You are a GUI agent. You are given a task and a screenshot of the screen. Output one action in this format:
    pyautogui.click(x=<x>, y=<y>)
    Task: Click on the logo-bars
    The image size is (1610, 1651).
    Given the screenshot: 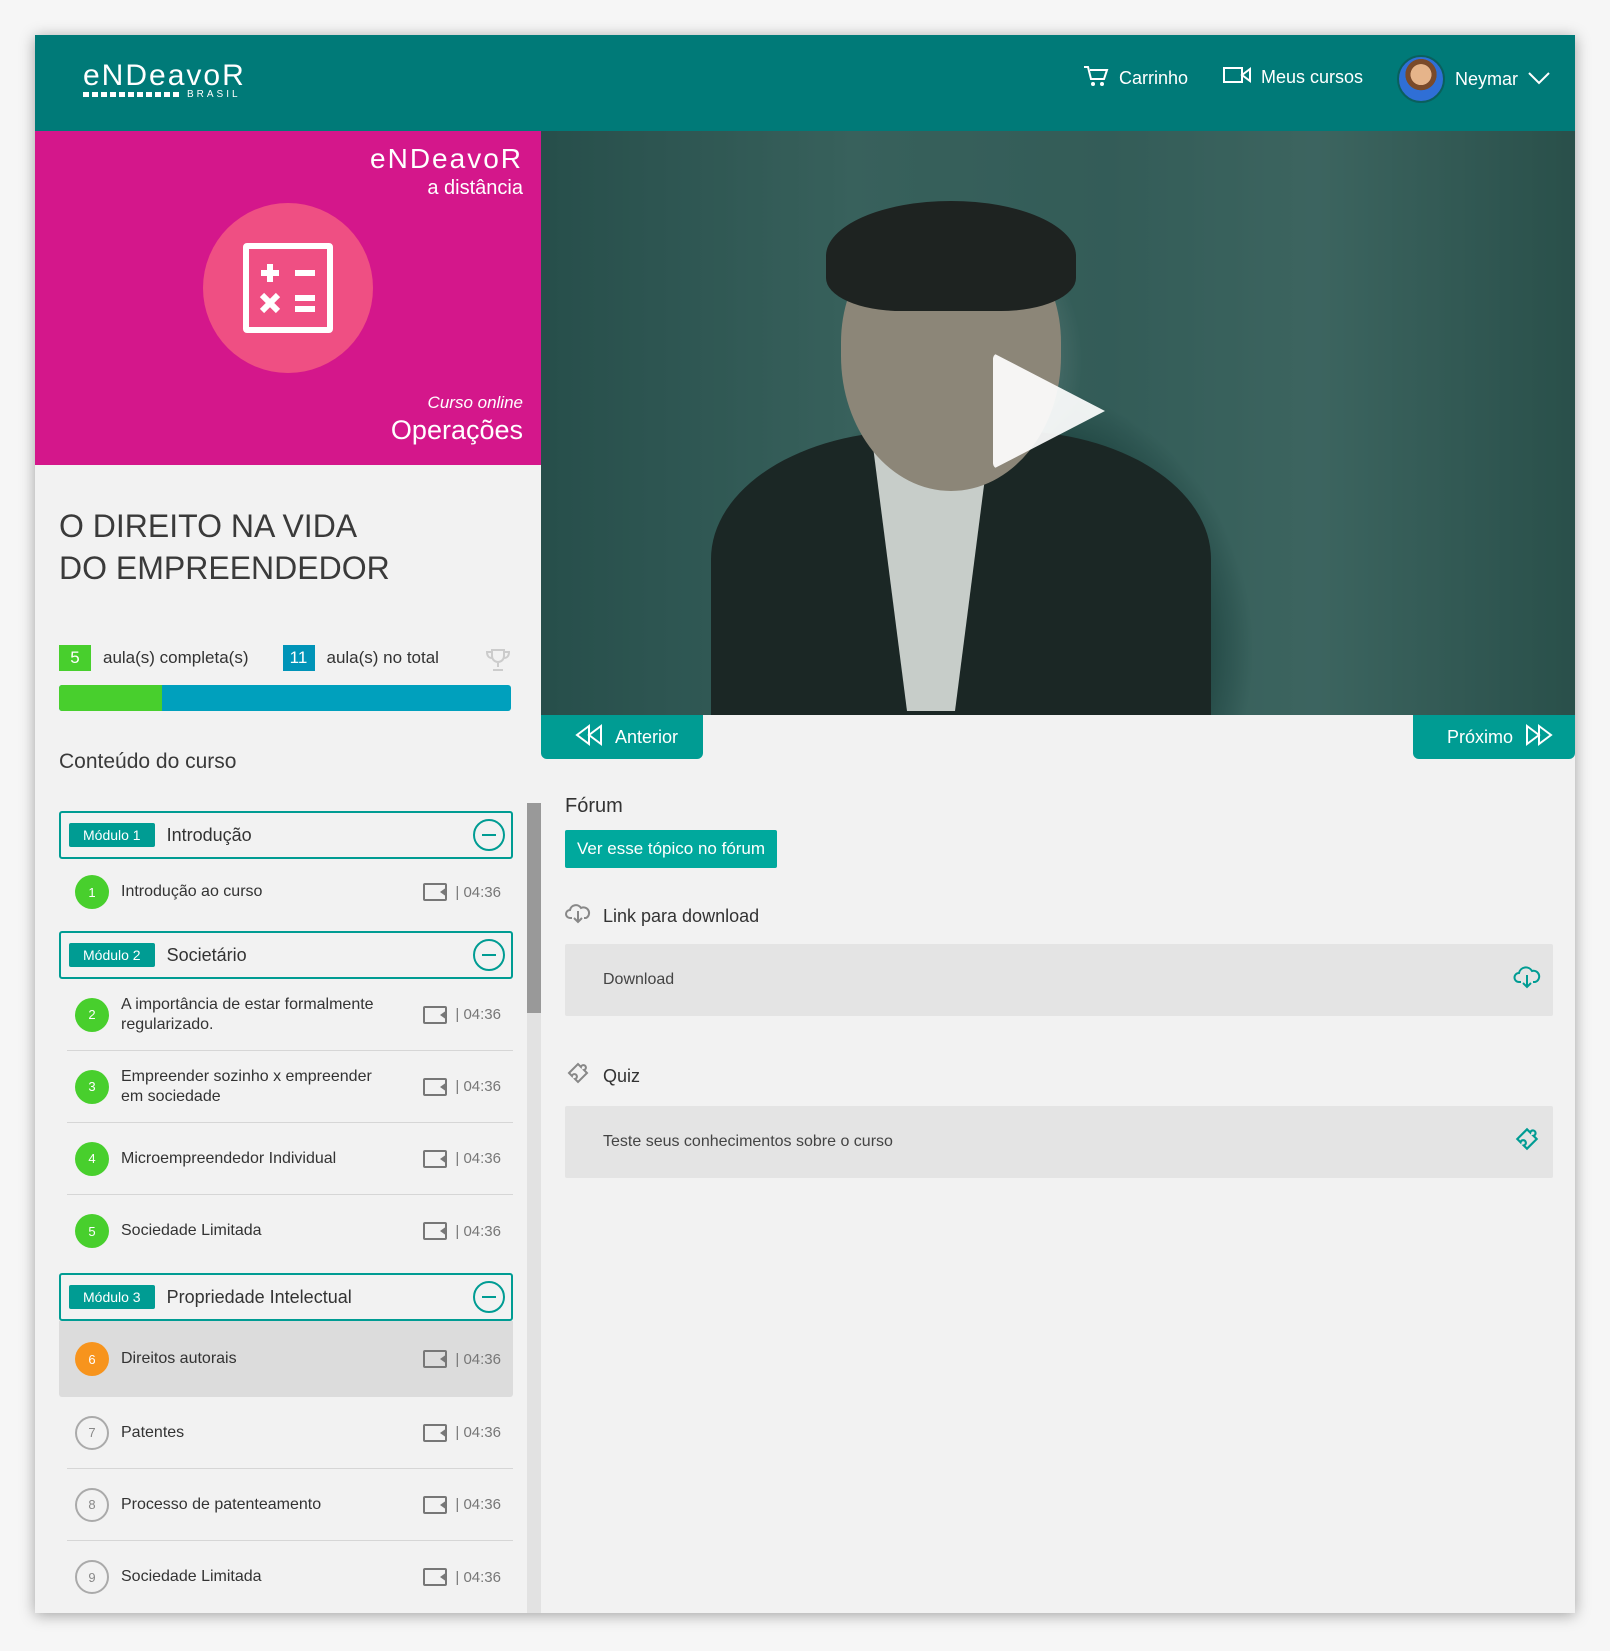 What is the action you would take?
    pyautogui.click(x=132, y=94)
    